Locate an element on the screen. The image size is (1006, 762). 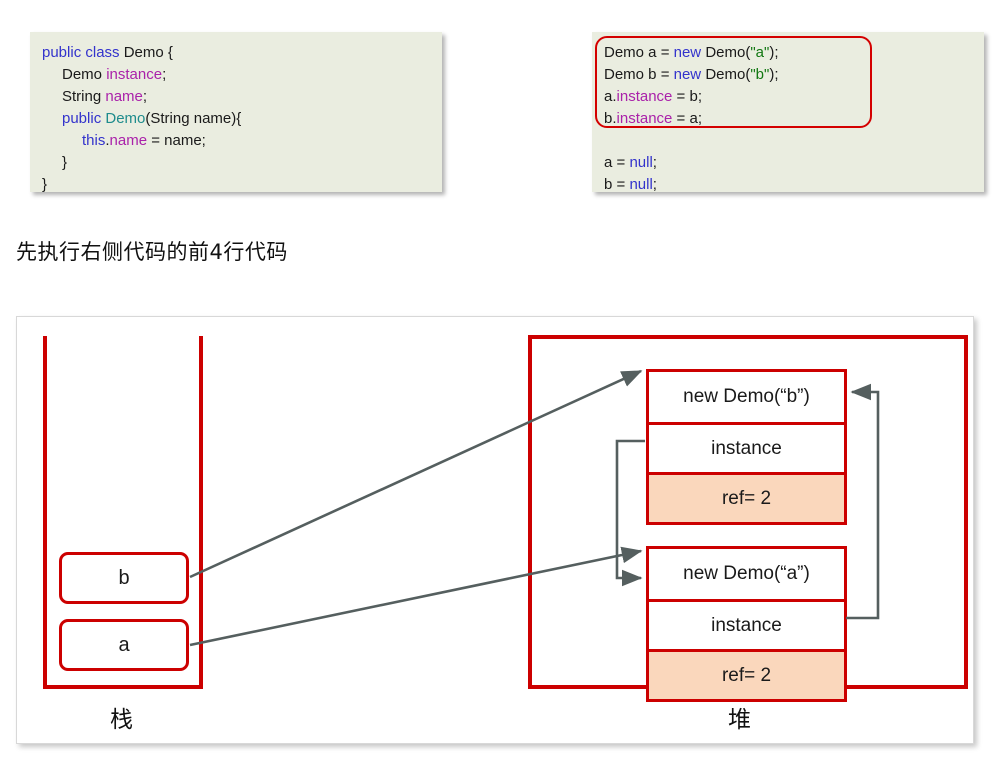
code-token: "b" is located at coordinates (760, 74).